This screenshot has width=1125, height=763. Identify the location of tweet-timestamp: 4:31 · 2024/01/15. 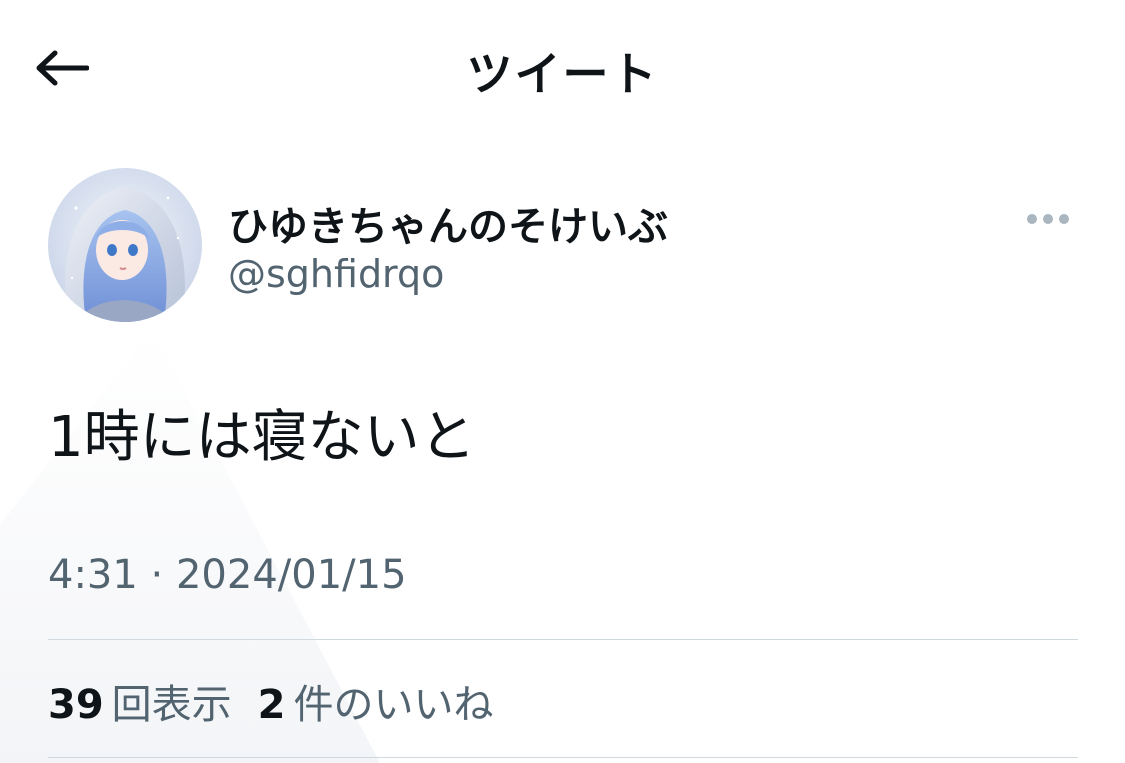
(227, 575).